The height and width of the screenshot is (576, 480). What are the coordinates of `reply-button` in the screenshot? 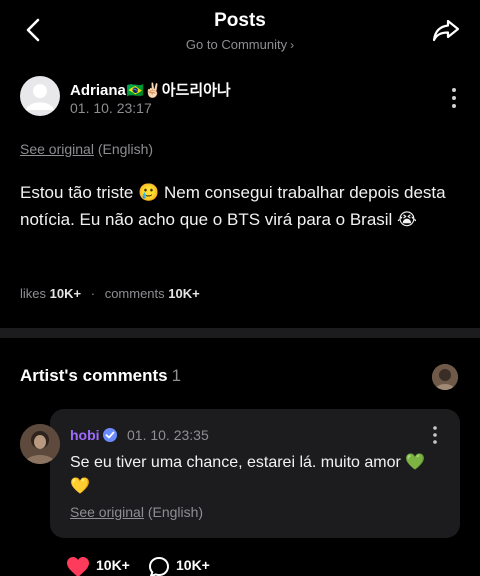 It's located at (159, 566).